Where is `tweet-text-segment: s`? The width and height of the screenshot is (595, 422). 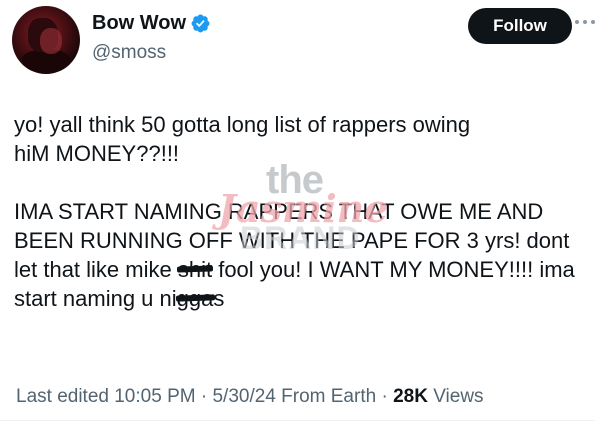
tweet-text-segment: s is located at coordinates (219, 298).